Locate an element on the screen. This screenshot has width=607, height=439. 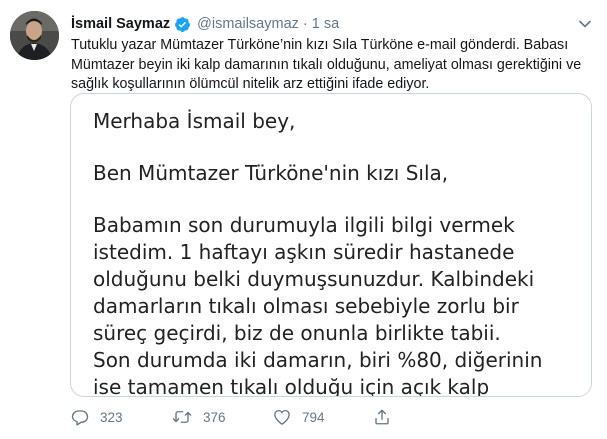
tweet-header: İsmail Saymaz @ismailsaymaz · 1 sa is located at coordinates (332, 24).